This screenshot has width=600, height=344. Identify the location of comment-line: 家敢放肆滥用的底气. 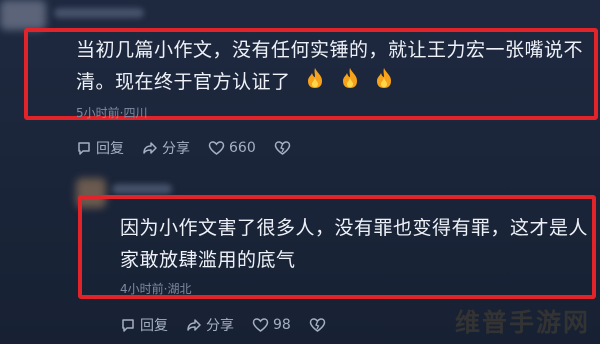
(208, 260).